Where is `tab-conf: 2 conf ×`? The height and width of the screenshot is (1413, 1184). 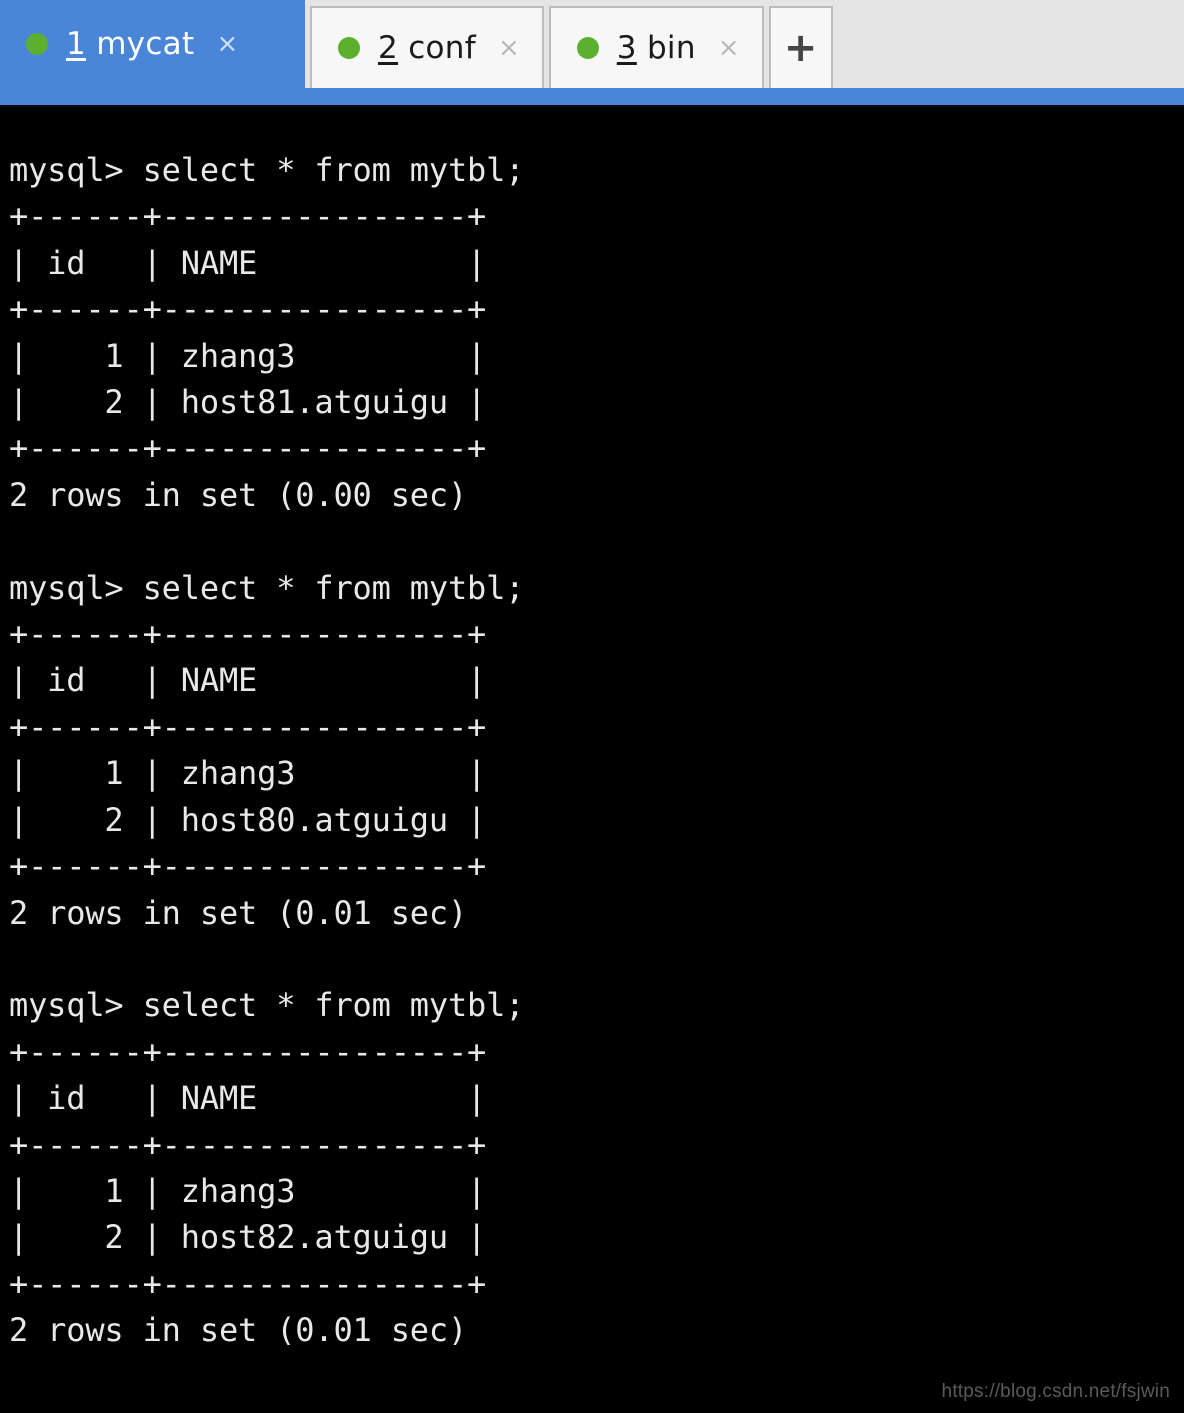 tab-conf: 2 conf × is located at coordinates (427, 47).